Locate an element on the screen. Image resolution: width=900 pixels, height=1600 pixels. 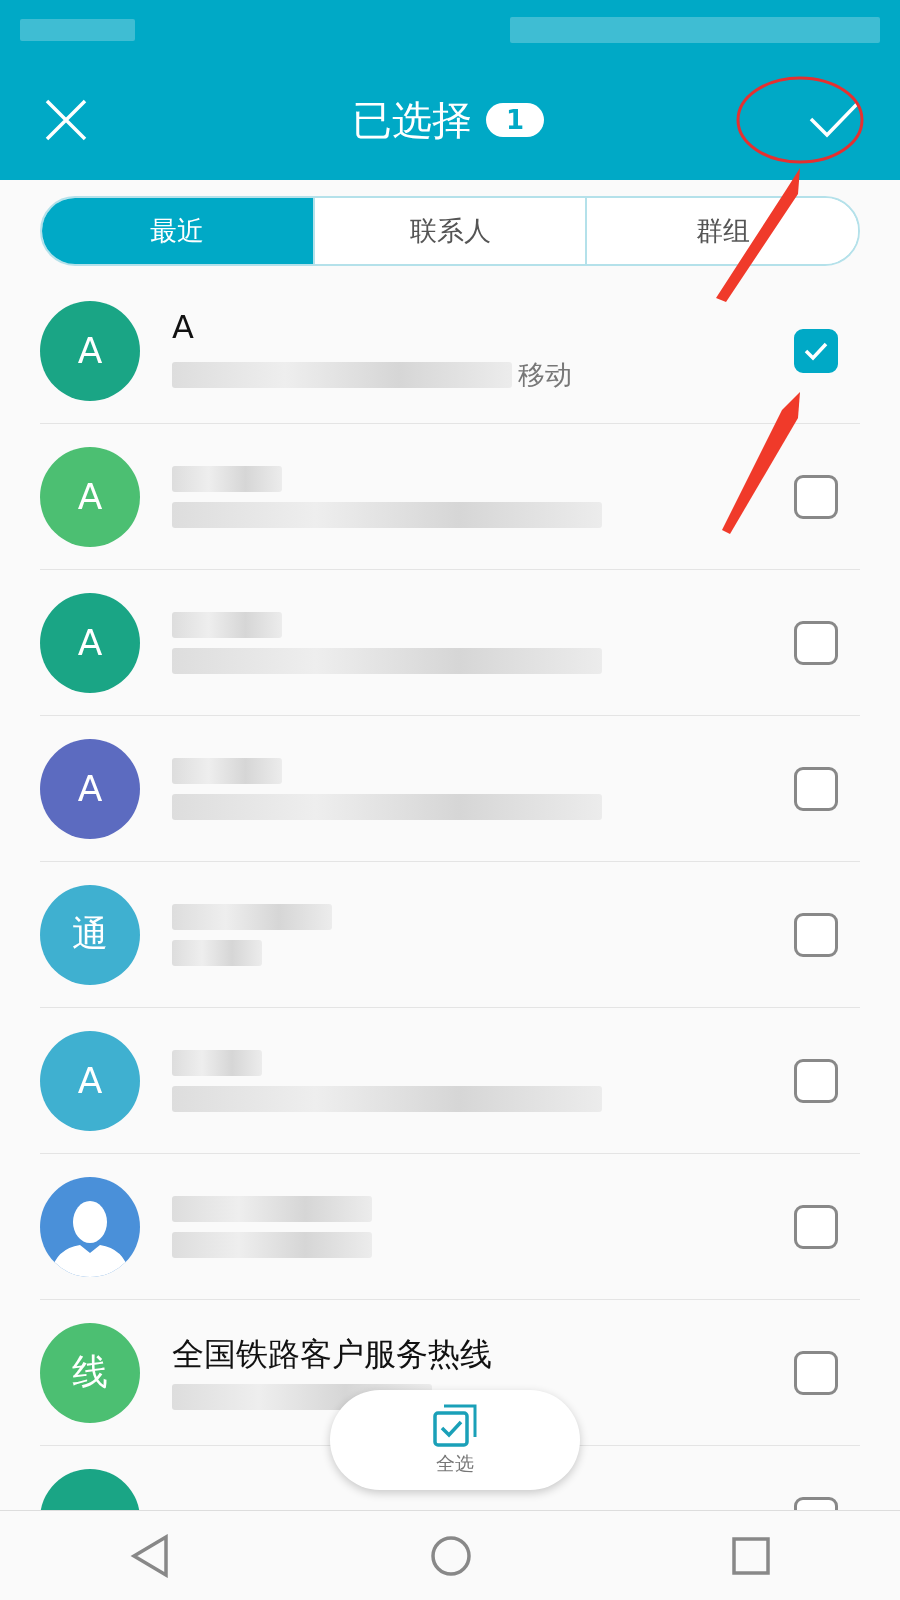
close-icon is located at coordinates (66, 120).